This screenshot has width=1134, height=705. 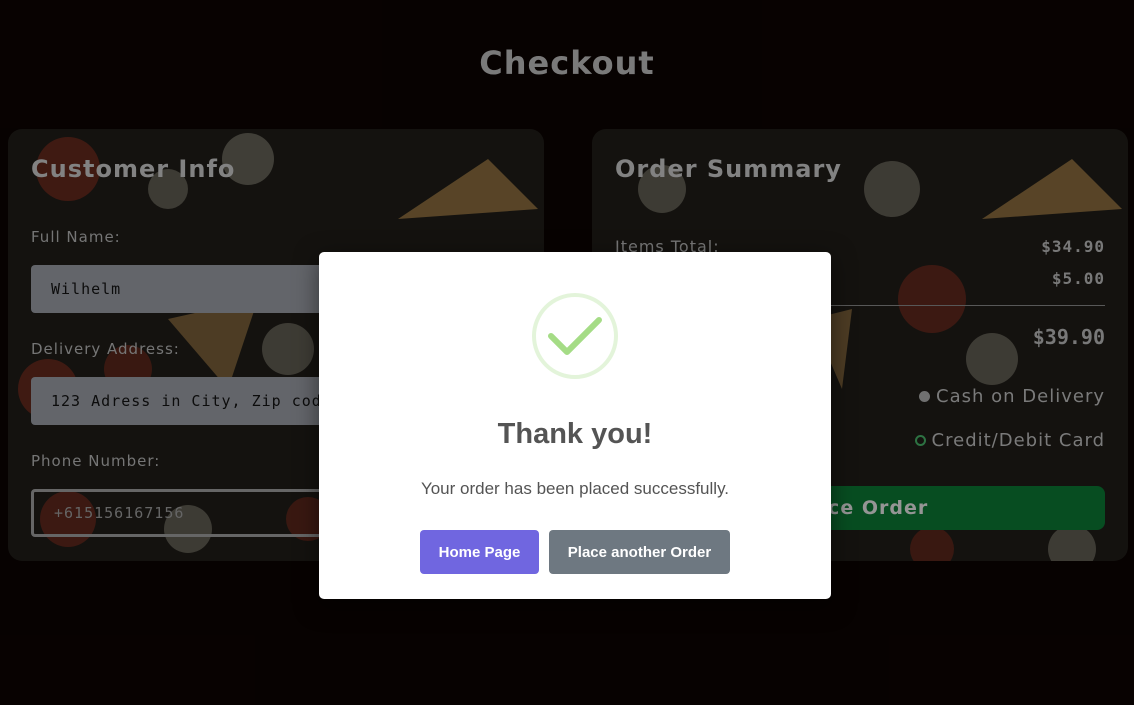 I want to click on dialog-message: Your order has been placed successfully., so click(x=575, y=488).